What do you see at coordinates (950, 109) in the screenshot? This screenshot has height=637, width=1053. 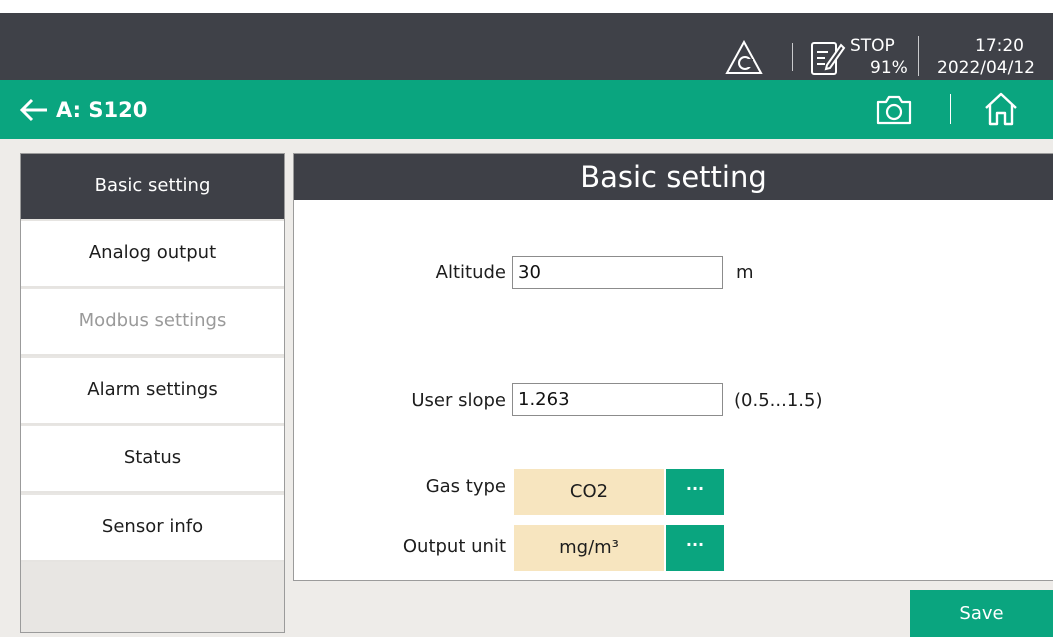 I see `appbar-divider` at bounding box center [950, 109].